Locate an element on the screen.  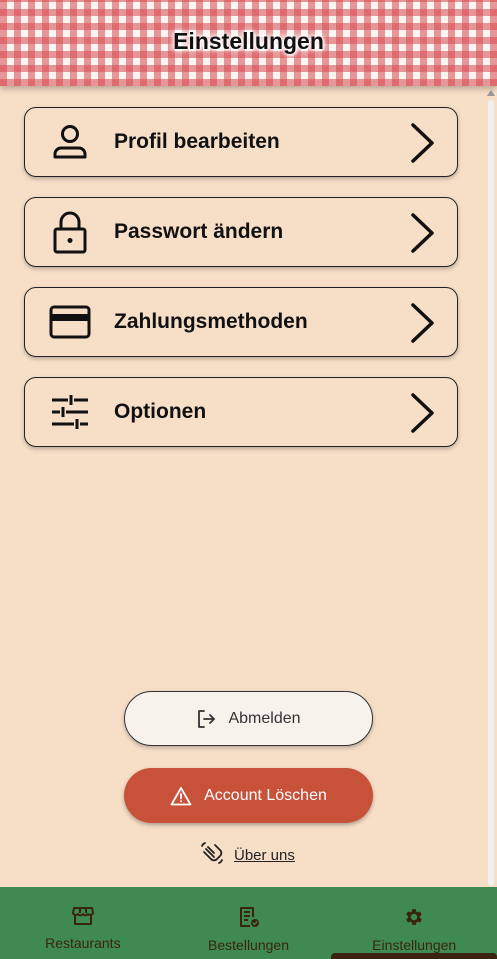
app-header: Einstellungen is located at coordinates (248, 43).